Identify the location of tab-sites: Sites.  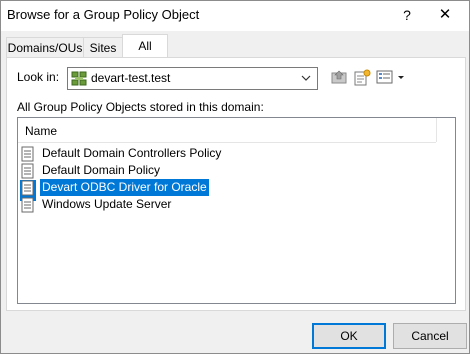
(103, 47).